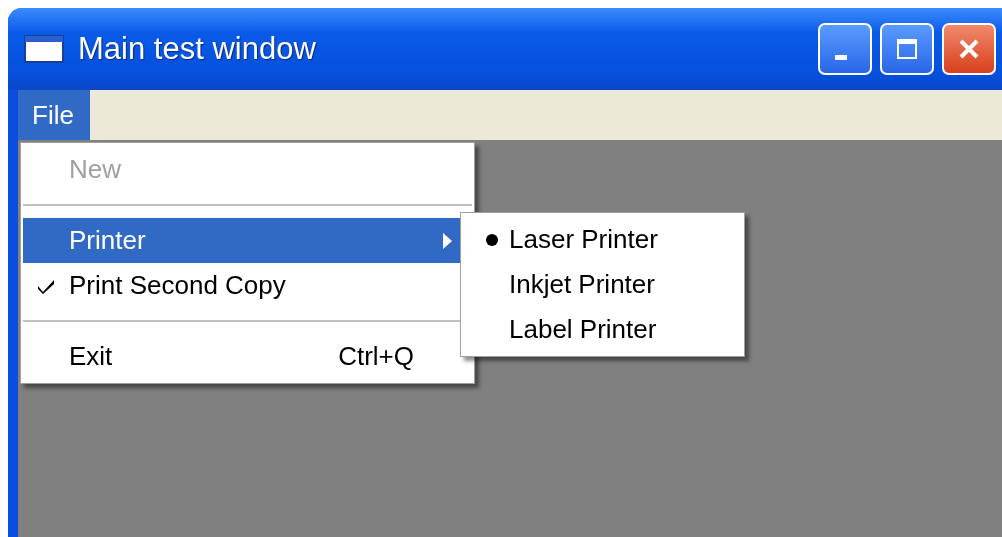 The image size is (1002, 537). I want to click on menu-item: Label Printer, so click(602, 329).